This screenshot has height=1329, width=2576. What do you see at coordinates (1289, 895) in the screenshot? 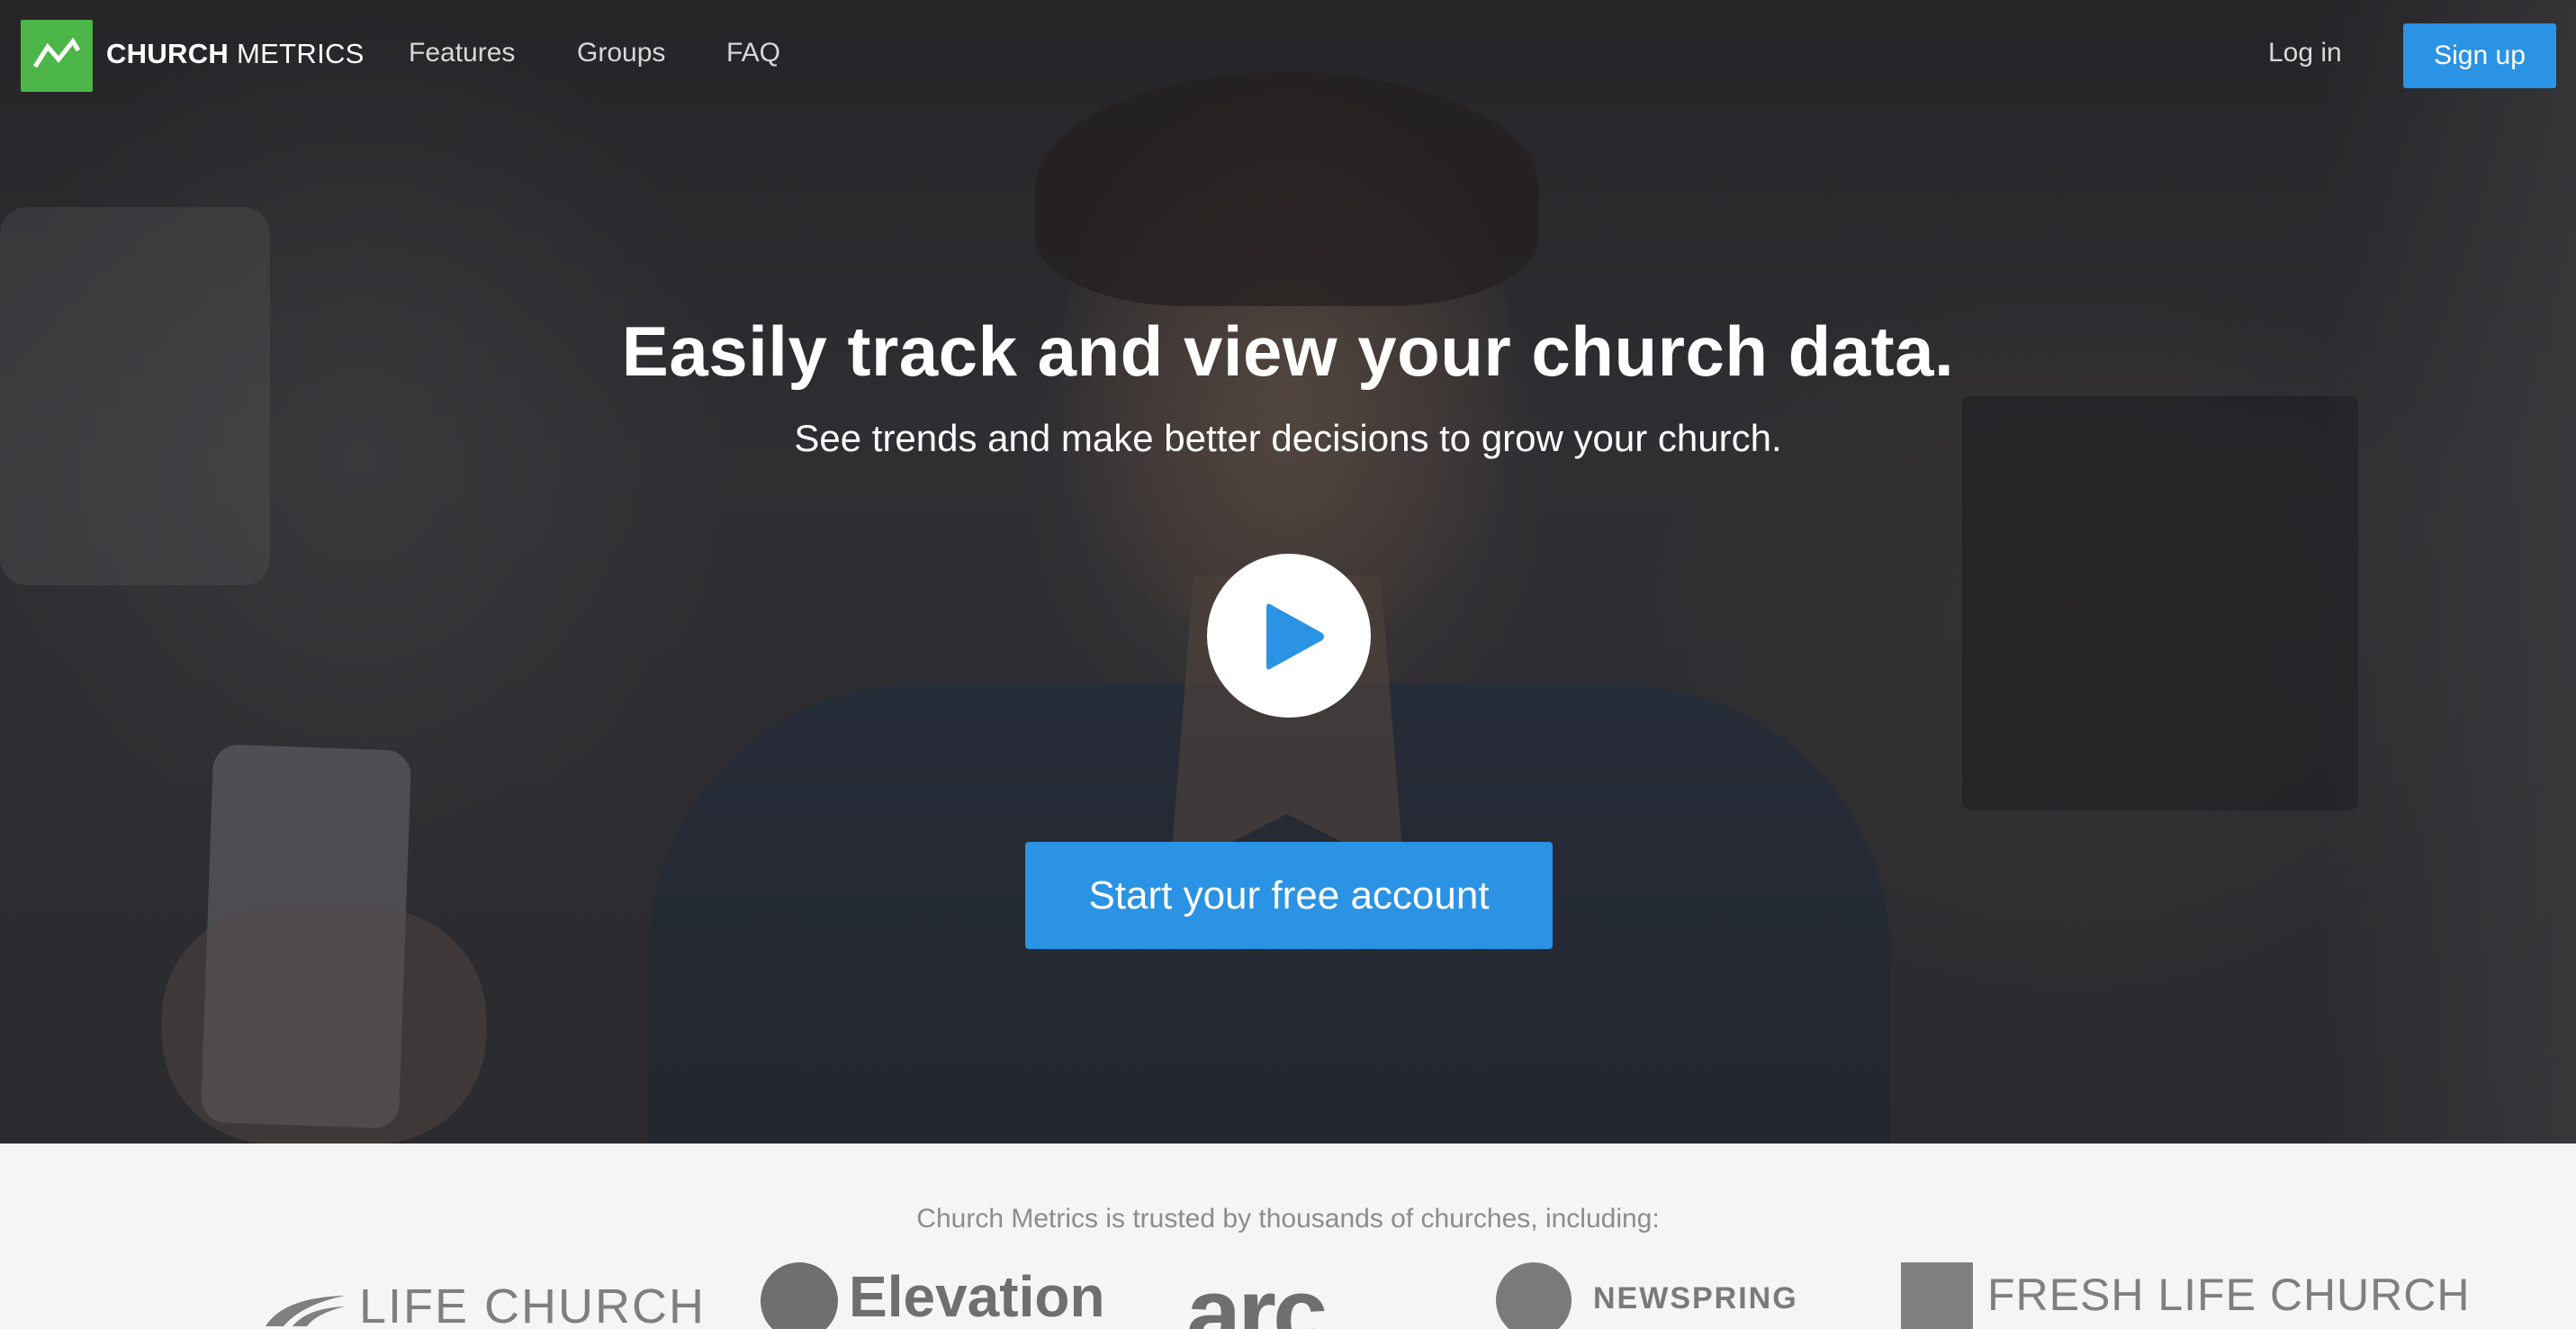
I see `start-free-account-button: Start your free account` at bounding box center [1289, 895].